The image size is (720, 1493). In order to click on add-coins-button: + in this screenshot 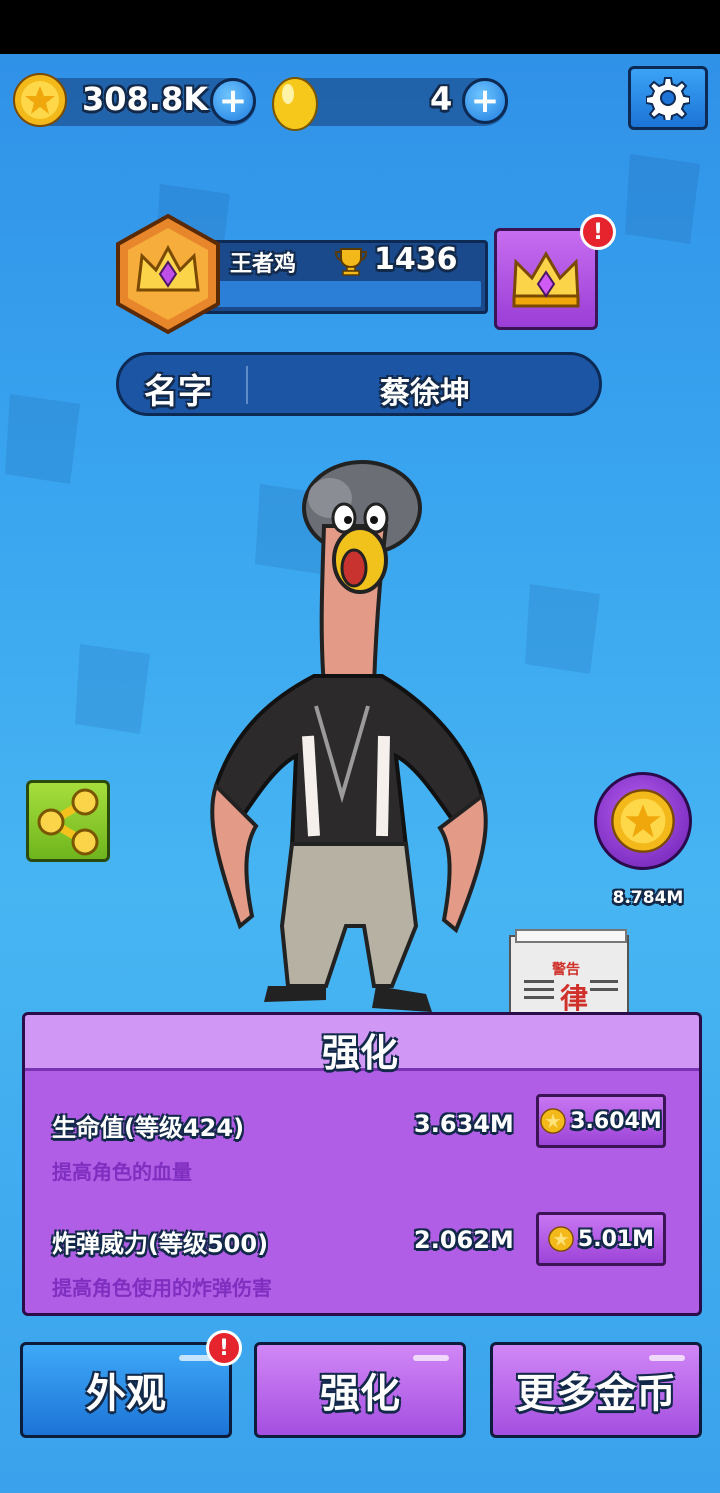, I will do `click(233, 101)`.